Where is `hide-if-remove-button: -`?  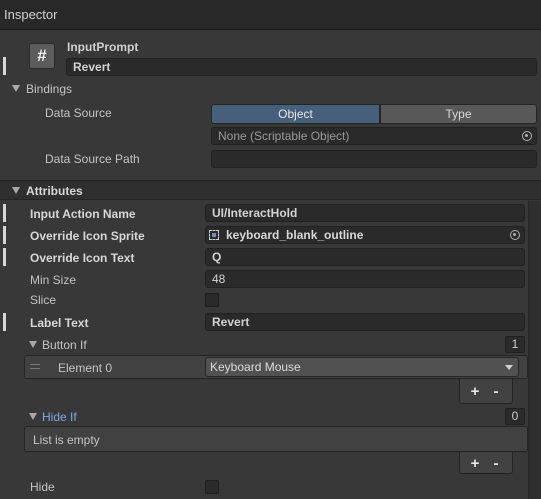 hide-if-remove-button: - is located at coordinates (496, 464).